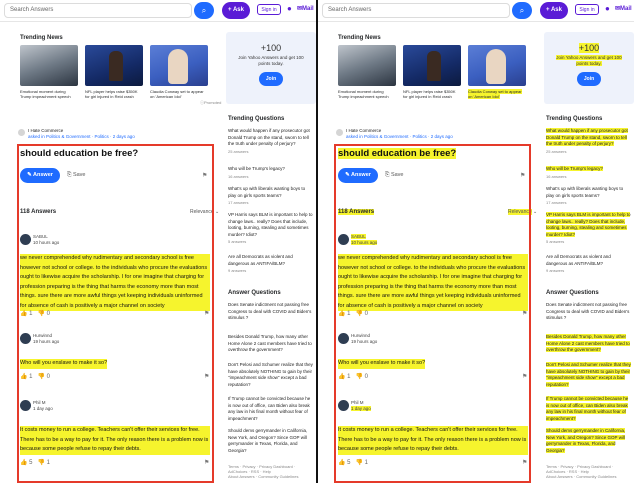 This screenshot has width=634, height=483. Describe the element at coordinates (211, 102) in the screenshot. I see `promoted-label: ⓘPromoted` at that location.